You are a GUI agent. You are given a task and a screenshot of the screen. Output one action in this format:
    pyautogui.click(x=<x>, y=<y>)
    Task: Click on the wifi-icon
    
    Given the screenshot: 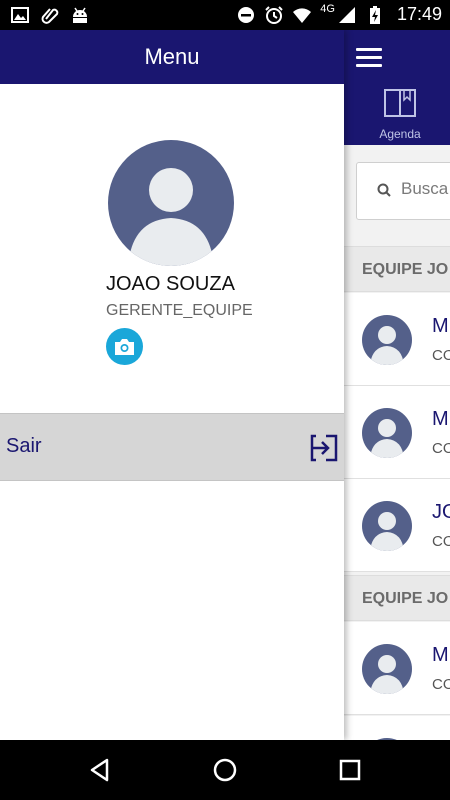 What is the action you would take?
    pyautogui.click(x=302, y=15)
    